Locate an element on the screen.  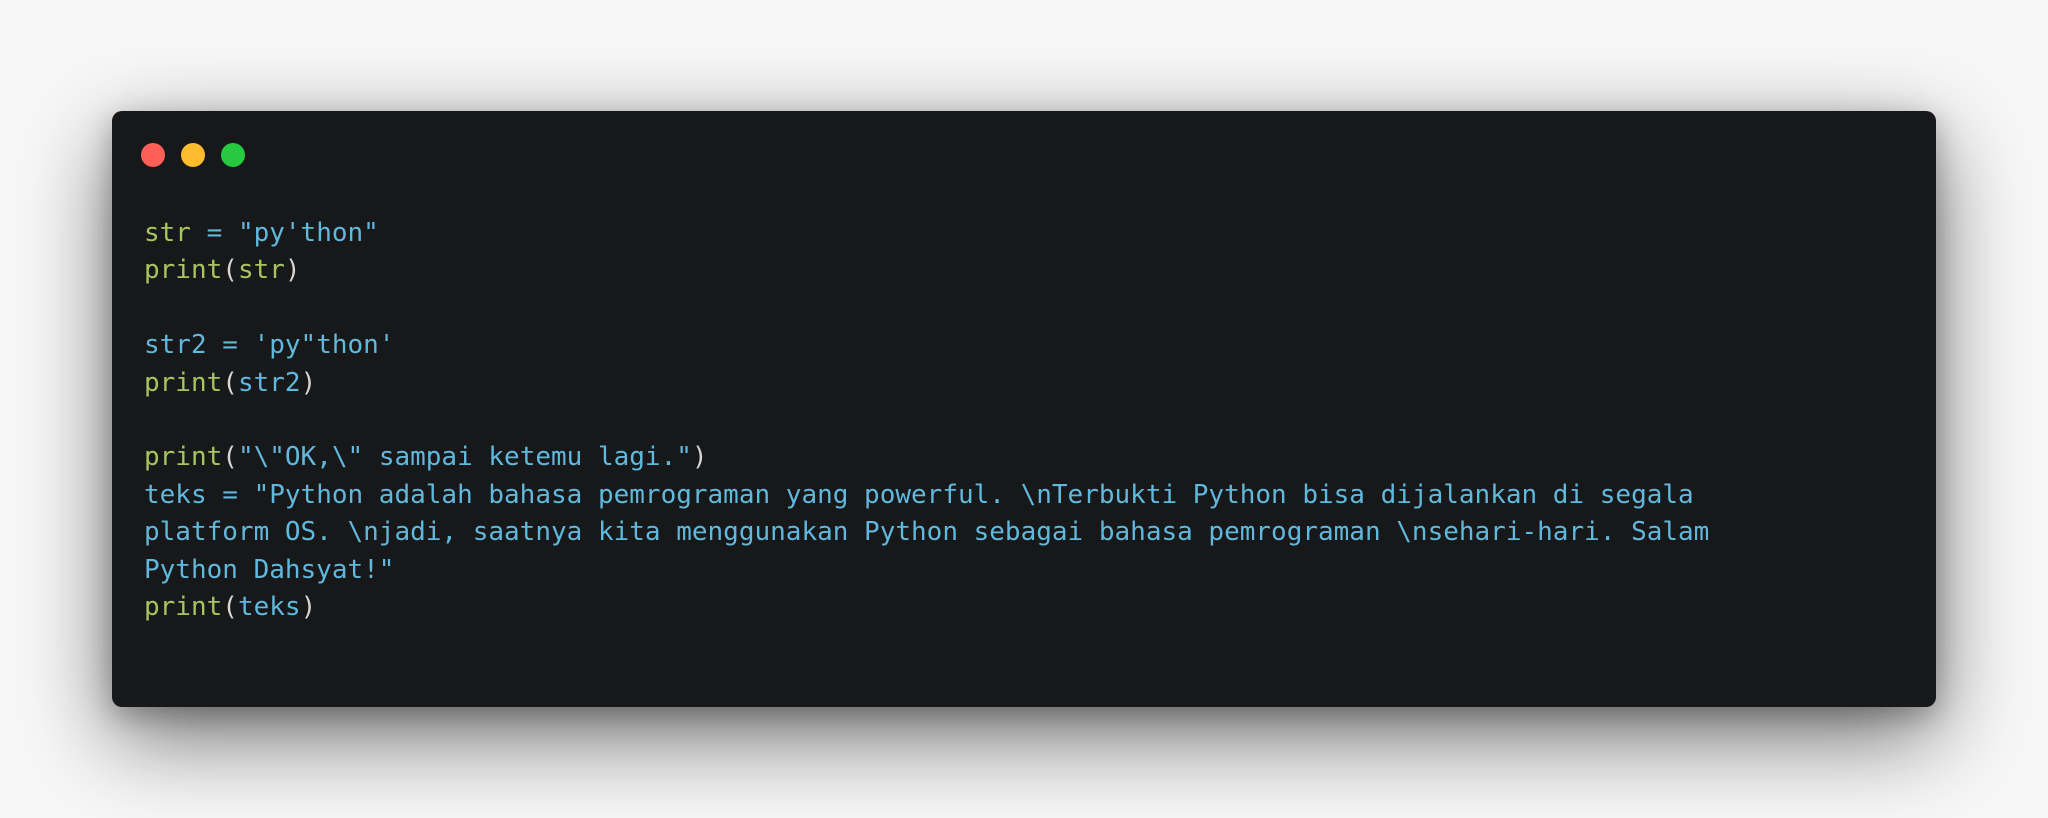
code-line: print(str2) is located at coordinates (1024, 383).